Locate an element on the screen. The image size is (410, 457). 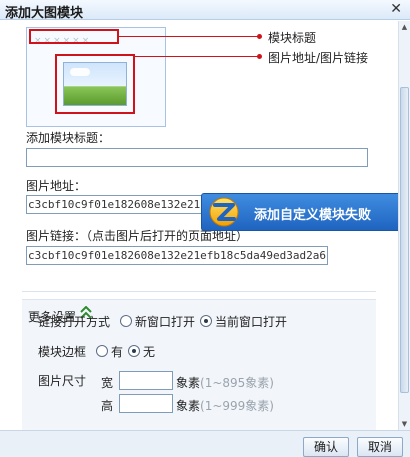
height-hint: (1~999象素) is located at coordinates (237, 406).